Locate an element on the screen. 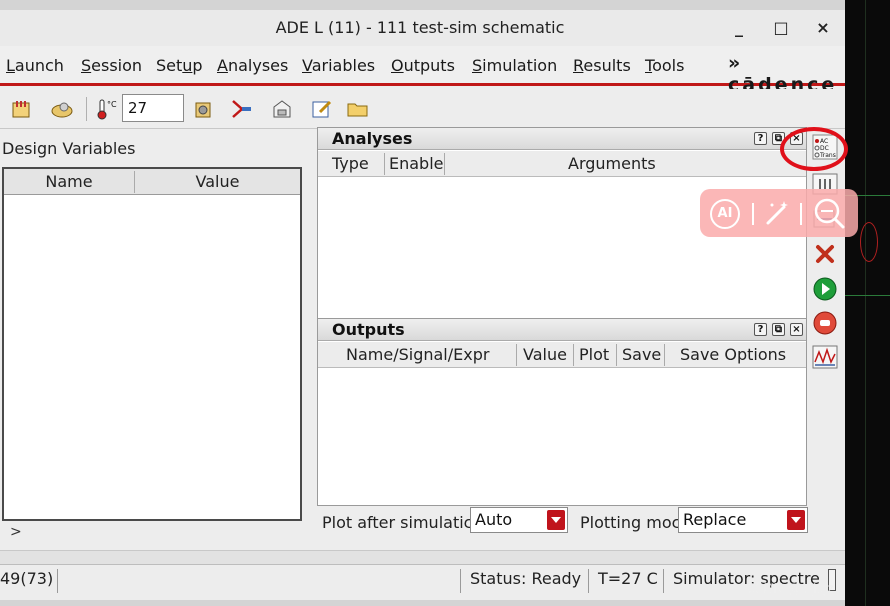 The width and height of the screenshot is (890, 606). column-name-signal-expr: Name/Signal/Expr is located at coordinates (417, 354).